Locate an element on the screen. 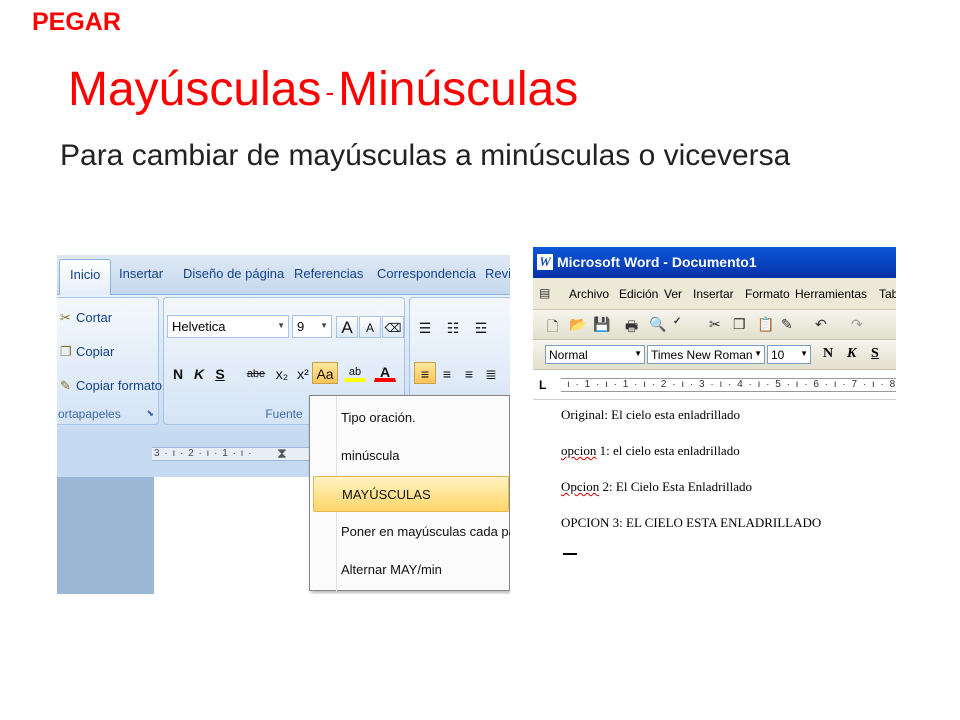 The width and height of the screenshot is (960, 720). undo-icon: ↶ is located at coordinates (821, 324).